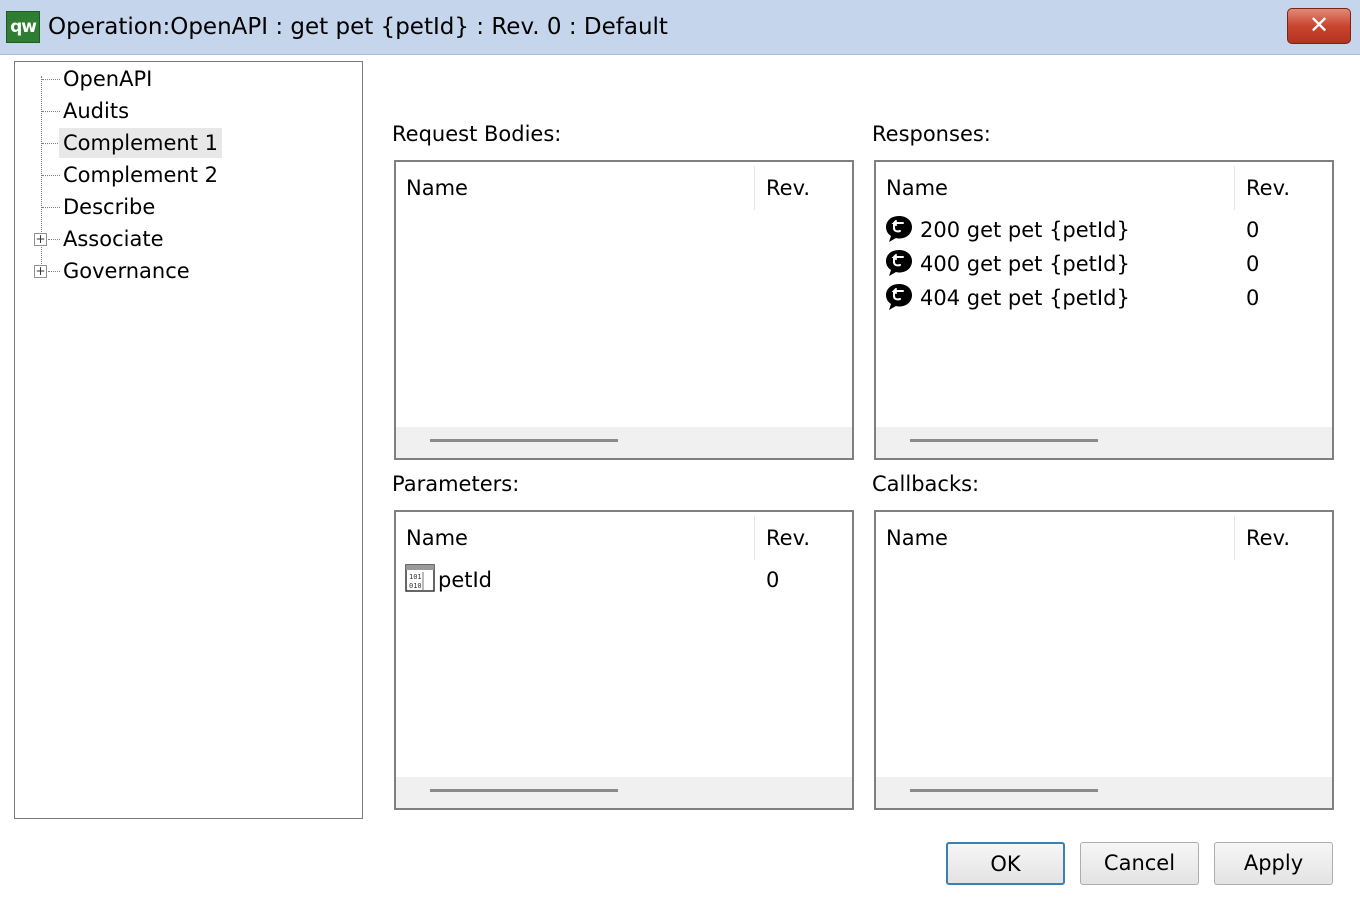  What do you see at coordinates (107, 79) in the screenshot?
I see `tree-item-openapi: OpenAPI` at bounding box center [107, 79].